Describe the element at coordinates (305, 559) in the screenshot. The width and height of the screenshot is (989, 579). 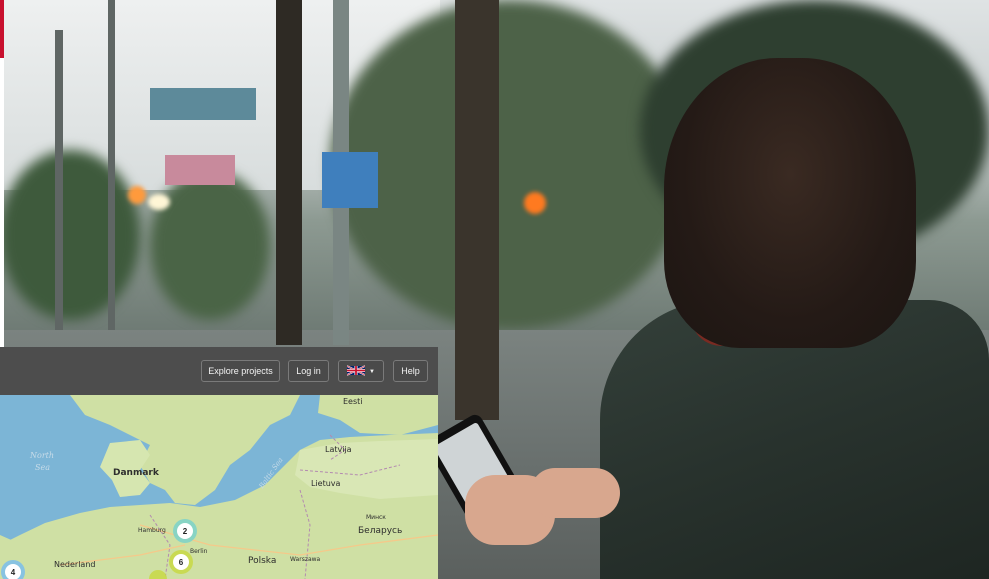
I see `map-label-warszawa: Warszawa` at that location.